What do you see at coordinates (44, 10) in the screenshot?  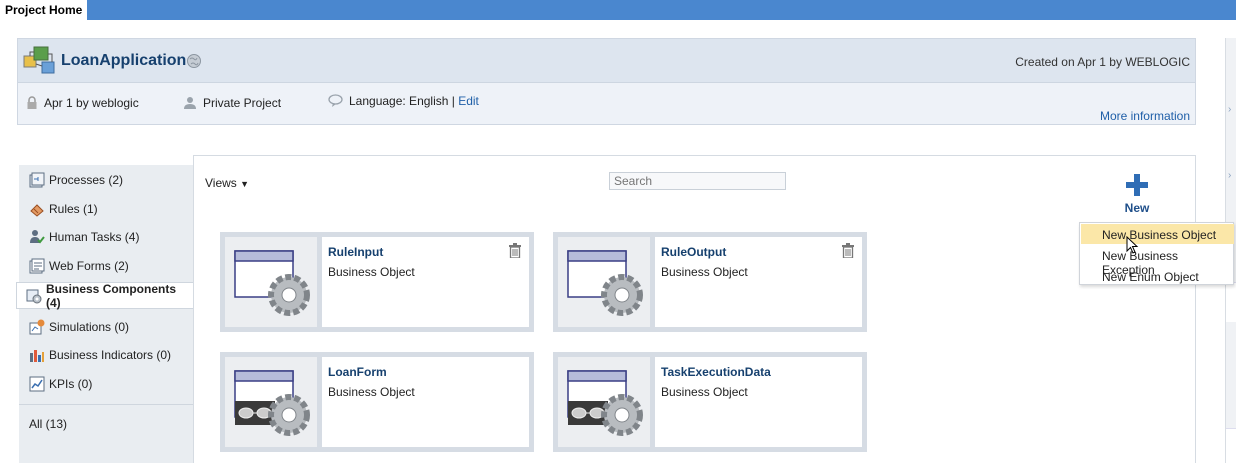 I see `tab-project-home: Project Home` at bounding box center [44, 10].